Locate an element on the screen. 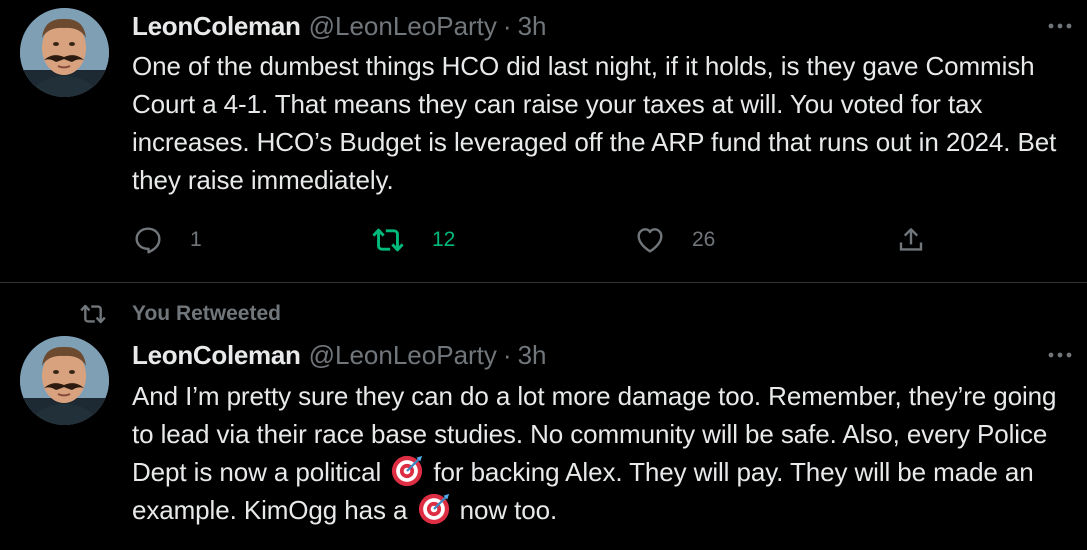 The width and height of the screenshot is (1087, 550). retweet-banner: You Retweeted is located at coordinates (179, 314).